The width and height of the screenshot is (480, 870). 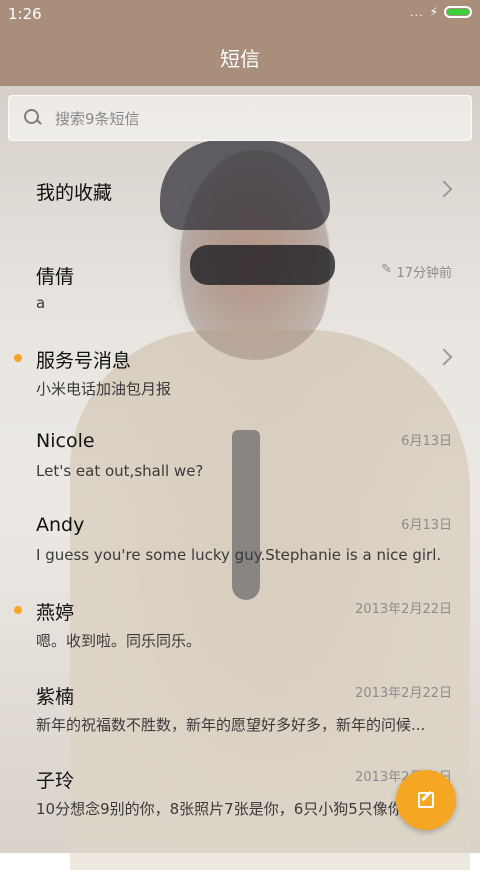 What do you see at coordinates (240, 276) in the screenshot?
I see `conversation-qianqian: 倩倩 a ✎ 17分钟前` at bounding box center [240, 276].